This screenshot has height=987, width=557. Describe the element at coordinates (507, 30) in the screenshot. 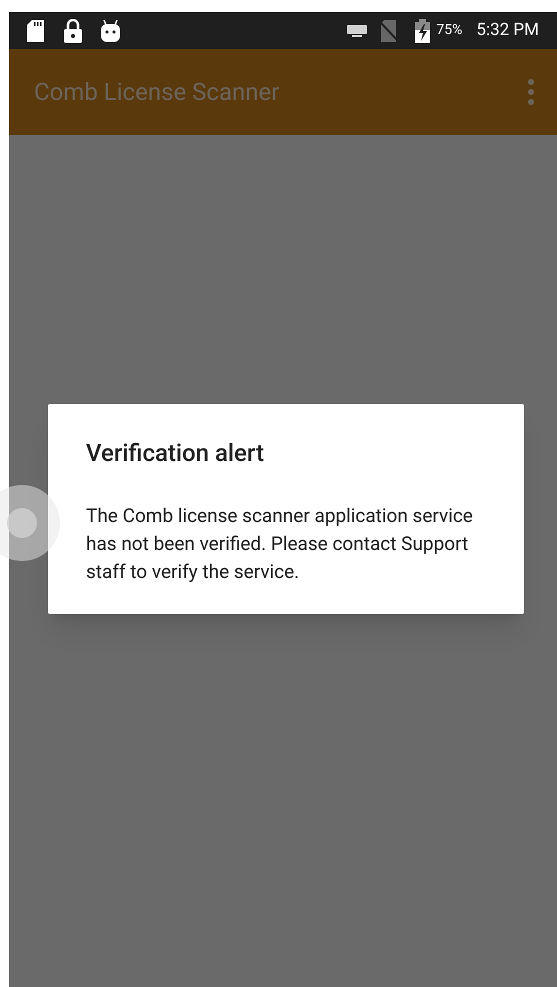

I see `clock: 5:32 PM` at that location.